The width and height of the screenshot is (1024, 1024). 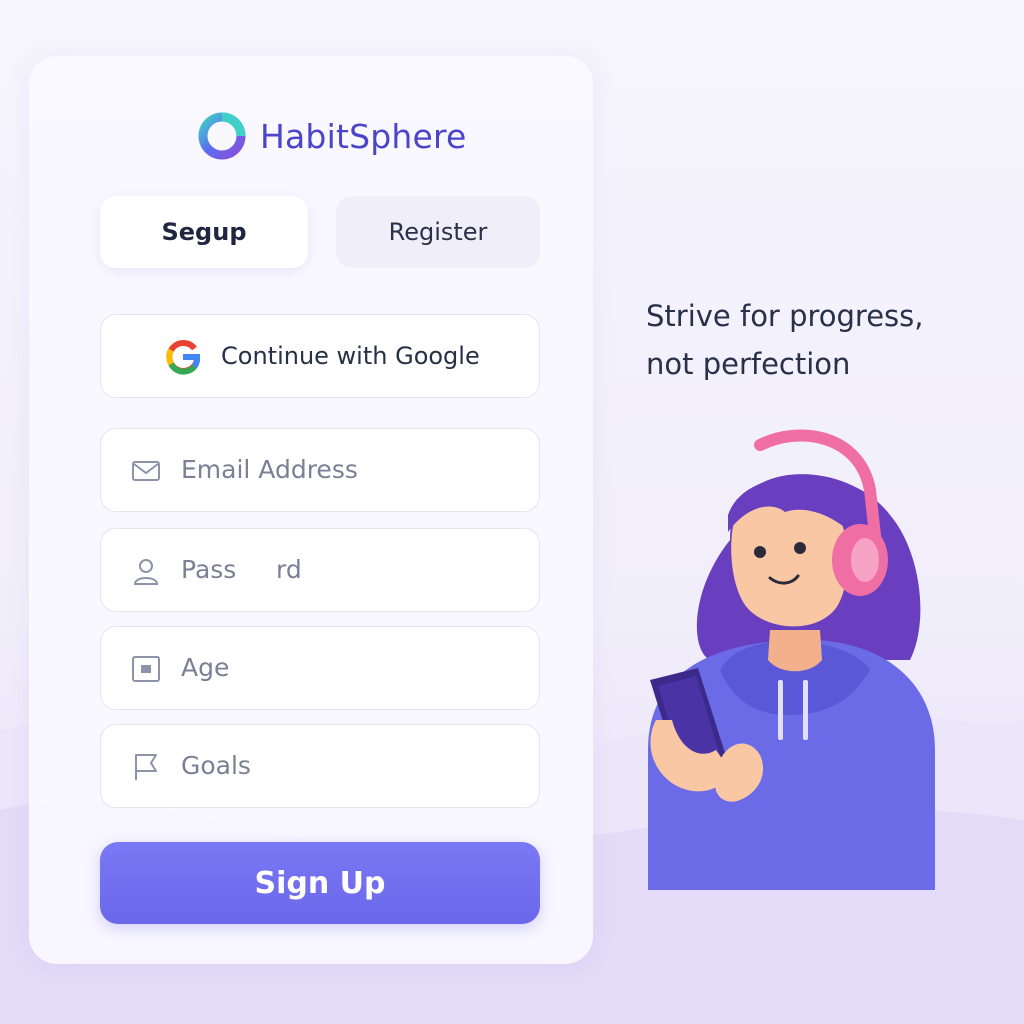 I want to click on brand-header: HabitSphere, so click(x=331, y=136).